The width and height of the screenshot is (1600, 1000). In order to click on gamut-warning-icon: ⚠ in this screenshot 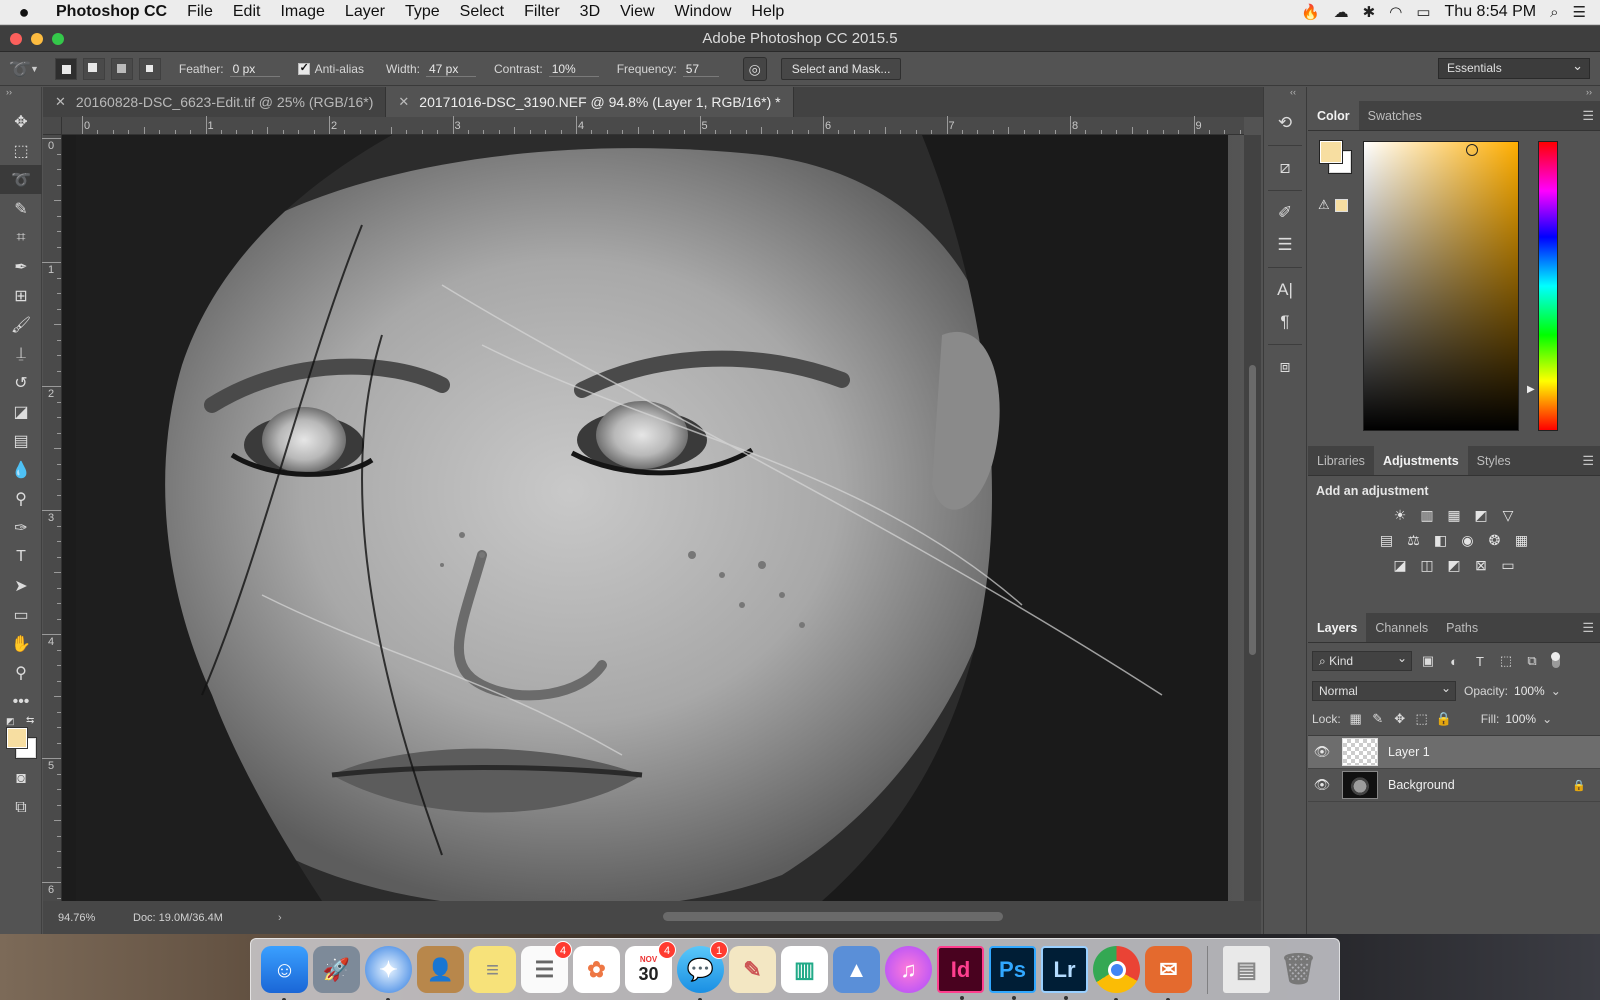, I will do `click(1324, 205)`.